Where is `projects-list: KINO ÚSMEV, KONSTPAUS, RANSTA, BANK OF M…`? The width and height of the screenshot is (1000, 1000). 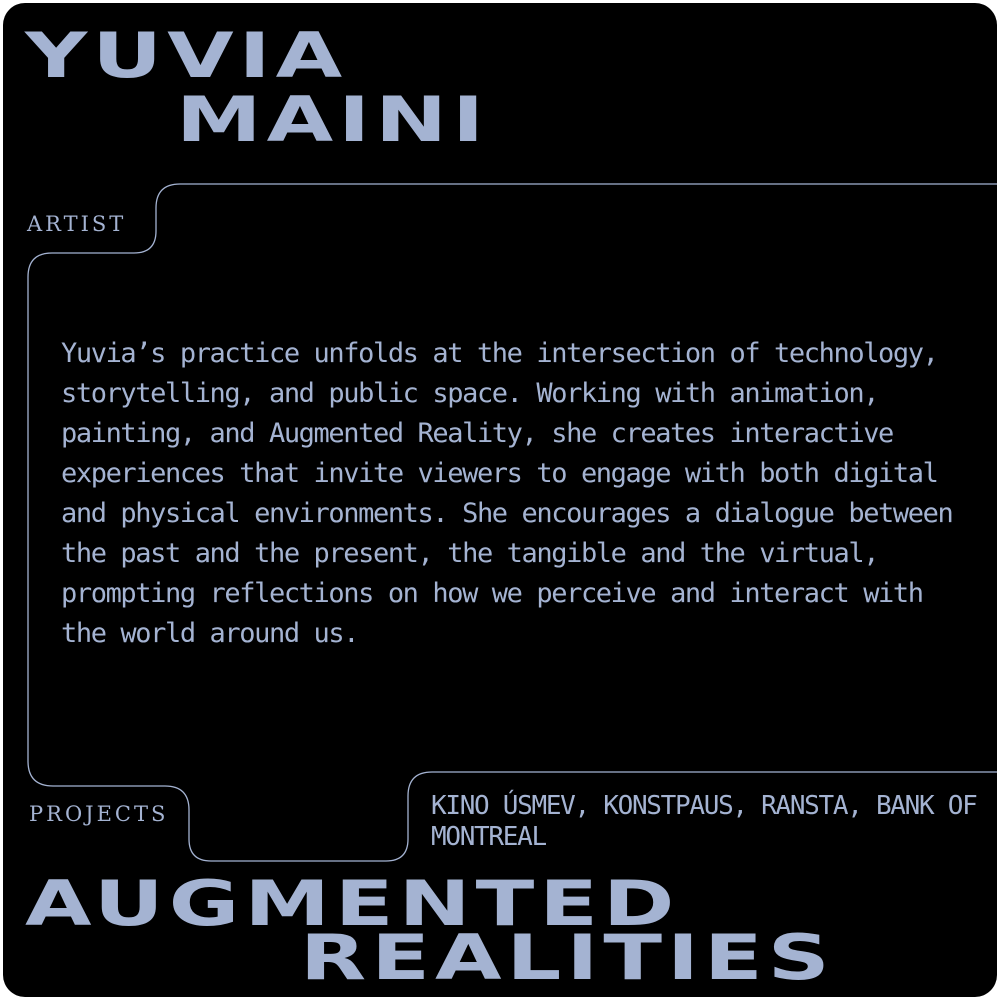 projects-list: KINO ÚSMEV, KONSTPAUS, RANSTA, BANK OF M… is located at coordinates (704, 821).